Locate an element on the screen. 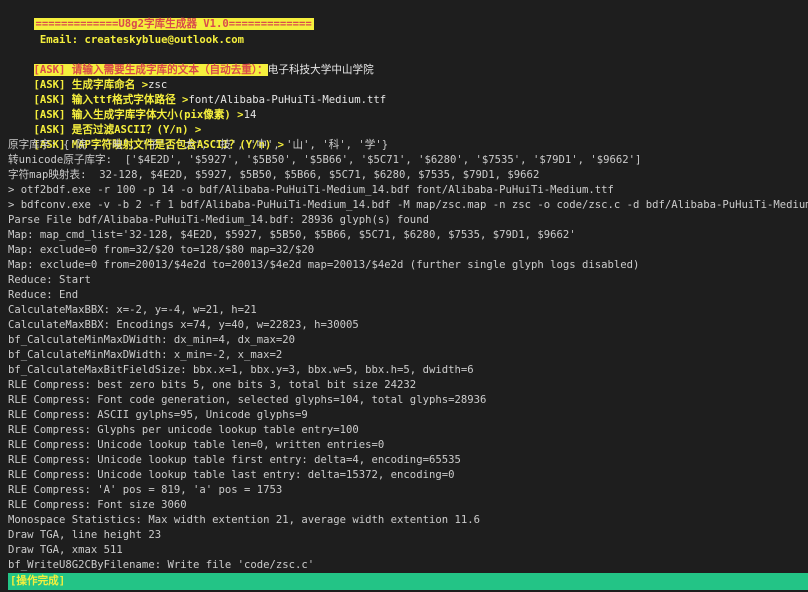 The image size is (808, 592). operation-complete-status: [操作完成] is located at coordinates (408, 581).